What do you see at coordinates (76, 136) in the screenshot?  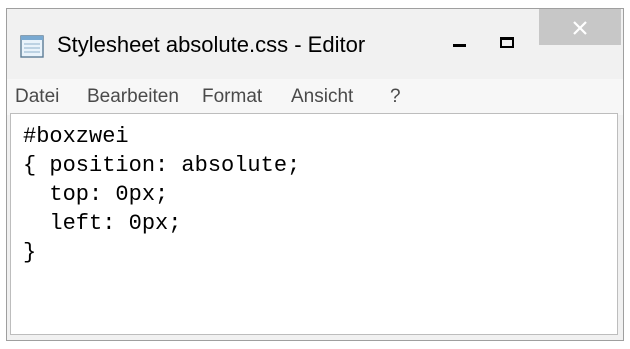 I see `code-line: #boxzwei` at bounding box center [76, 136].